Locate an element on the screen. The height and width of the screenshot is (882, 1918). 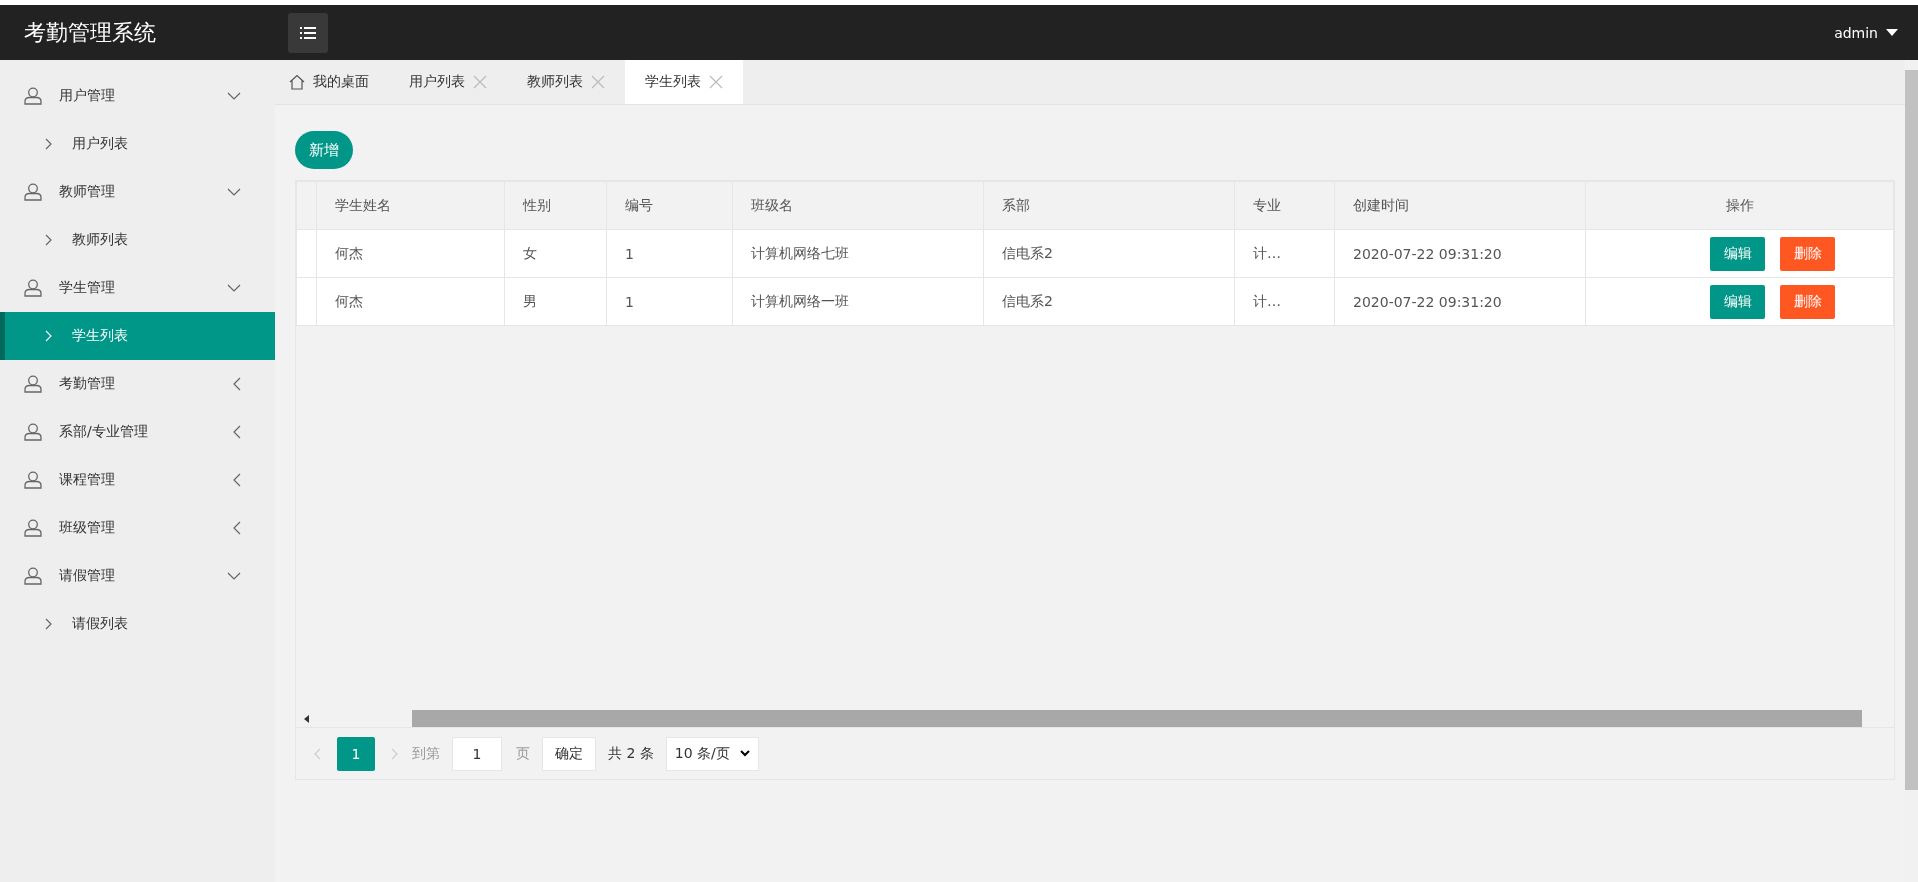
confirm-button: 确定 is located at coordinates (569, 753).